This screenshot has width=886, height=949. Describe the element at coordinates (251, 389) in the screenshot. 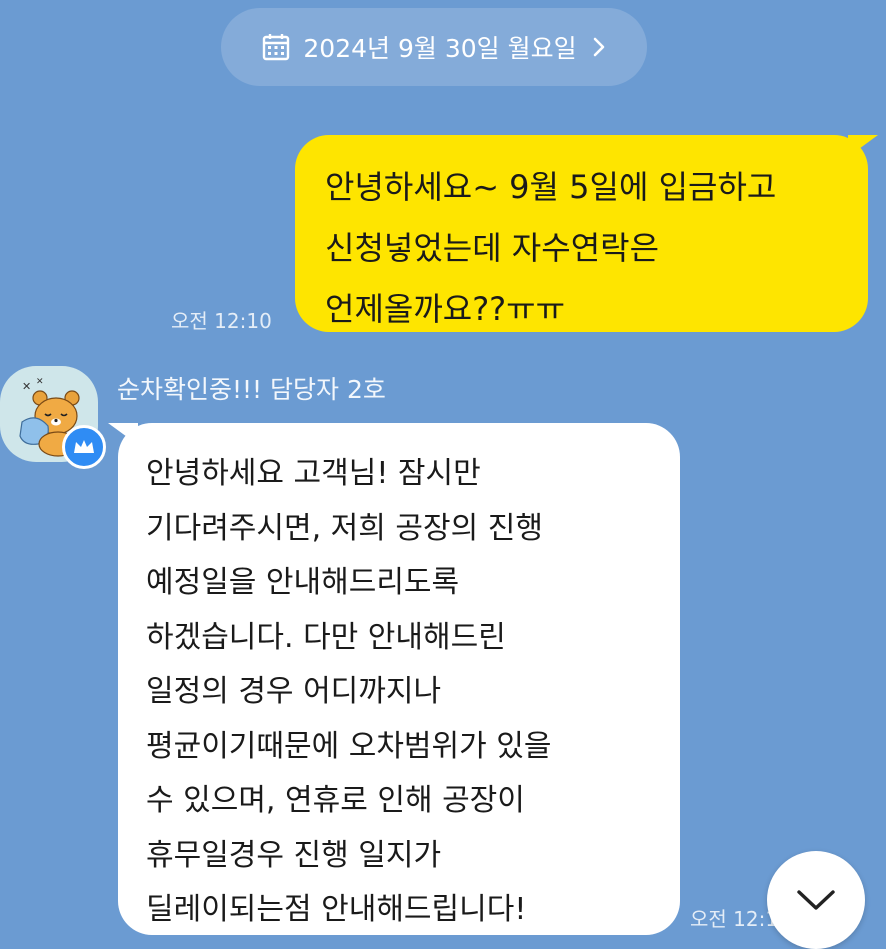

I see `sender-name: 순차확인중!!! 담당자 2호` at that location.